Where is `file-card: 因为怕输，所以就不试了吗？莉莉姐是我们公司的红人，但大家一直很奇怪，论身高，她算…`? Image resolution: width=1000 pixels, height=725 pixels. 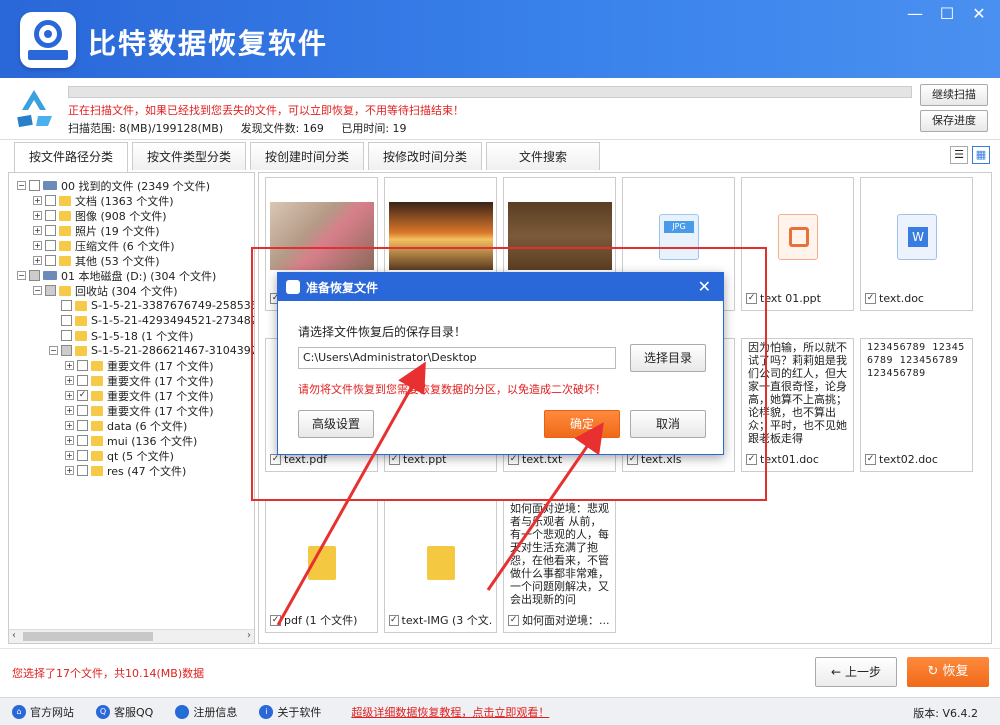 file-card: 因为怕输，所以就不试了吗？莉莉姐是我们公司的红人，但大家一直很奇怪，论身高，她算… is located at coordinates (797, 405).